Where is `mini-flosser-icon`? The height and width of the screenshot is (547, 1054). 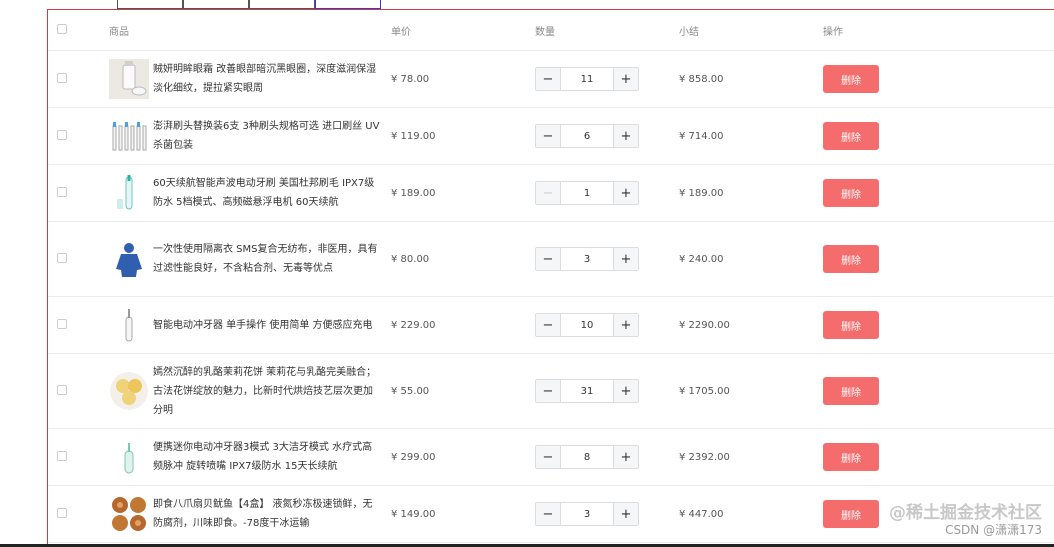
mini-flosser-icon is located at coordinates (129, 457).